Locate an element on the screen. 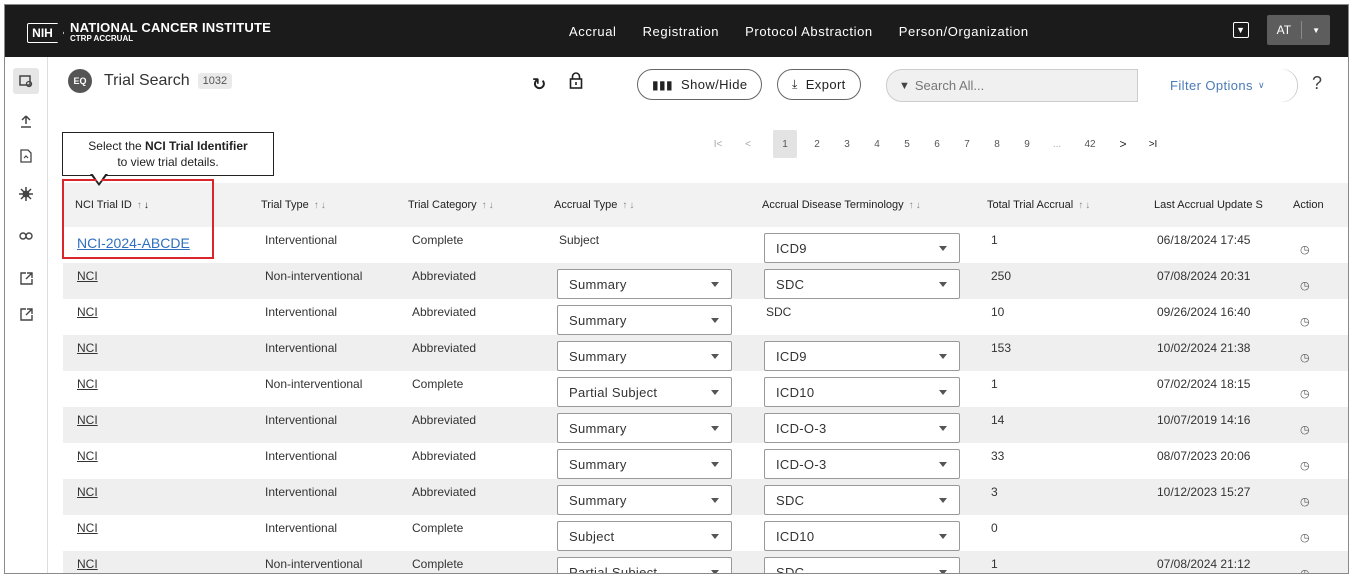  first-page-button: I< is located at coordinates (718, 144).